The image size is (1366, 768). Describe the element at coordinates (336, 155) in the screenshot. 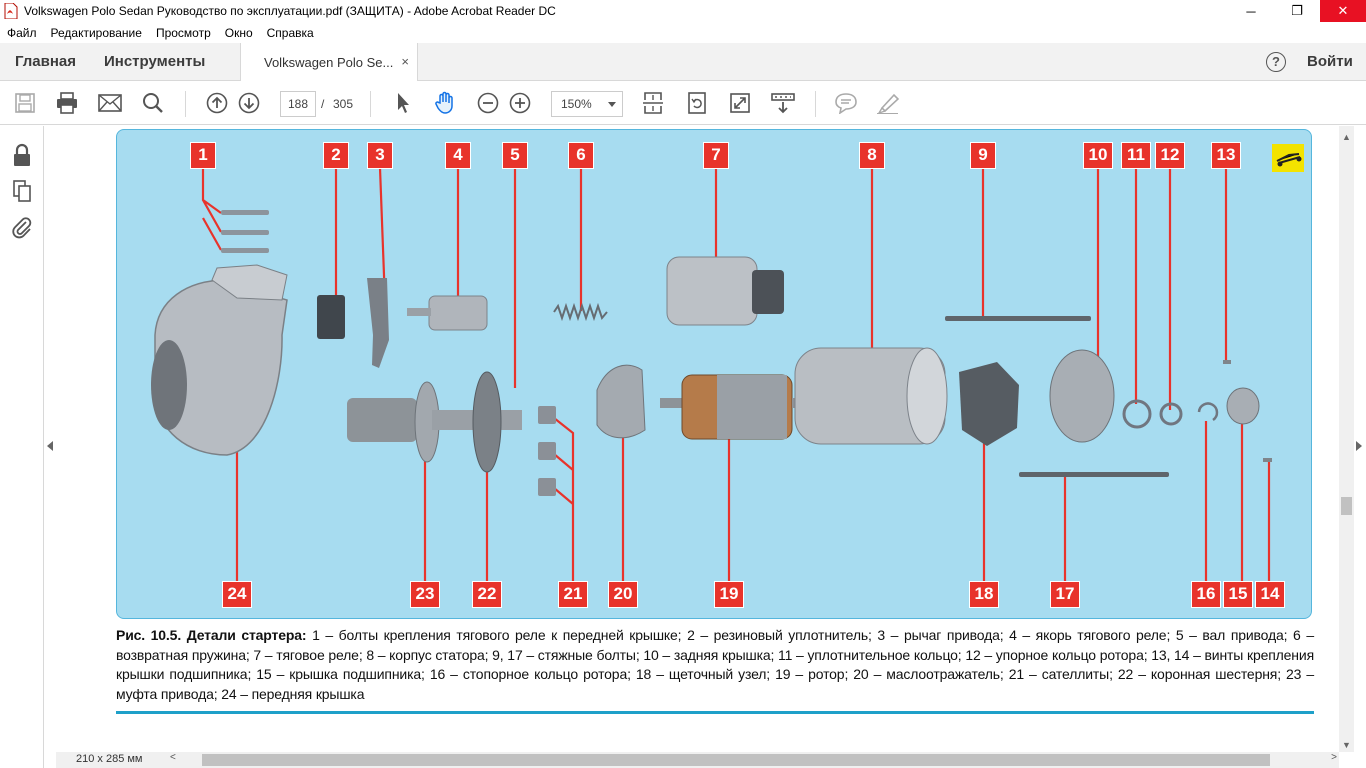

I see `callout-2: 2` at that location.